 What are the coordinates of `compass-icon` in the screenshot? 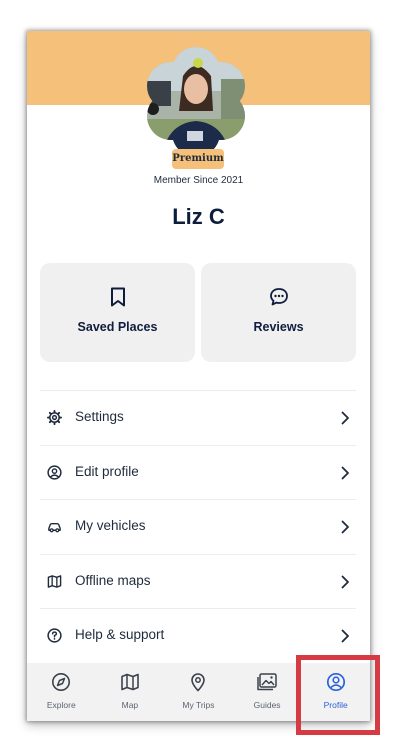 It's located at (61, 682).